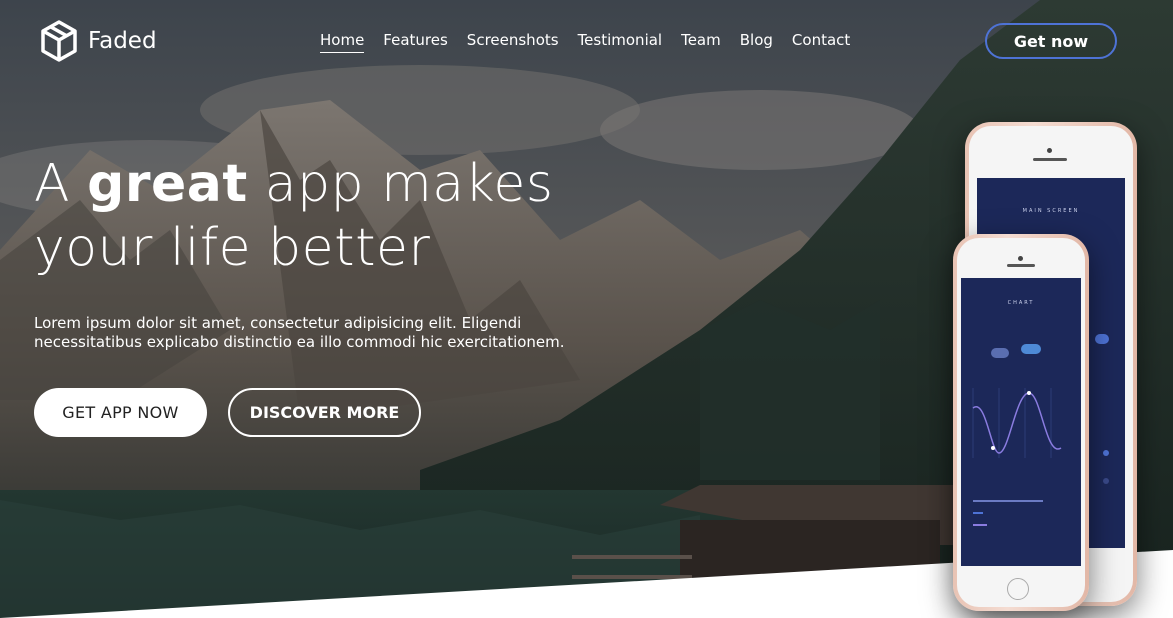  Describe the element at coordinates (1102, 339) in the screenshot. I see `screen-chip` at that location.